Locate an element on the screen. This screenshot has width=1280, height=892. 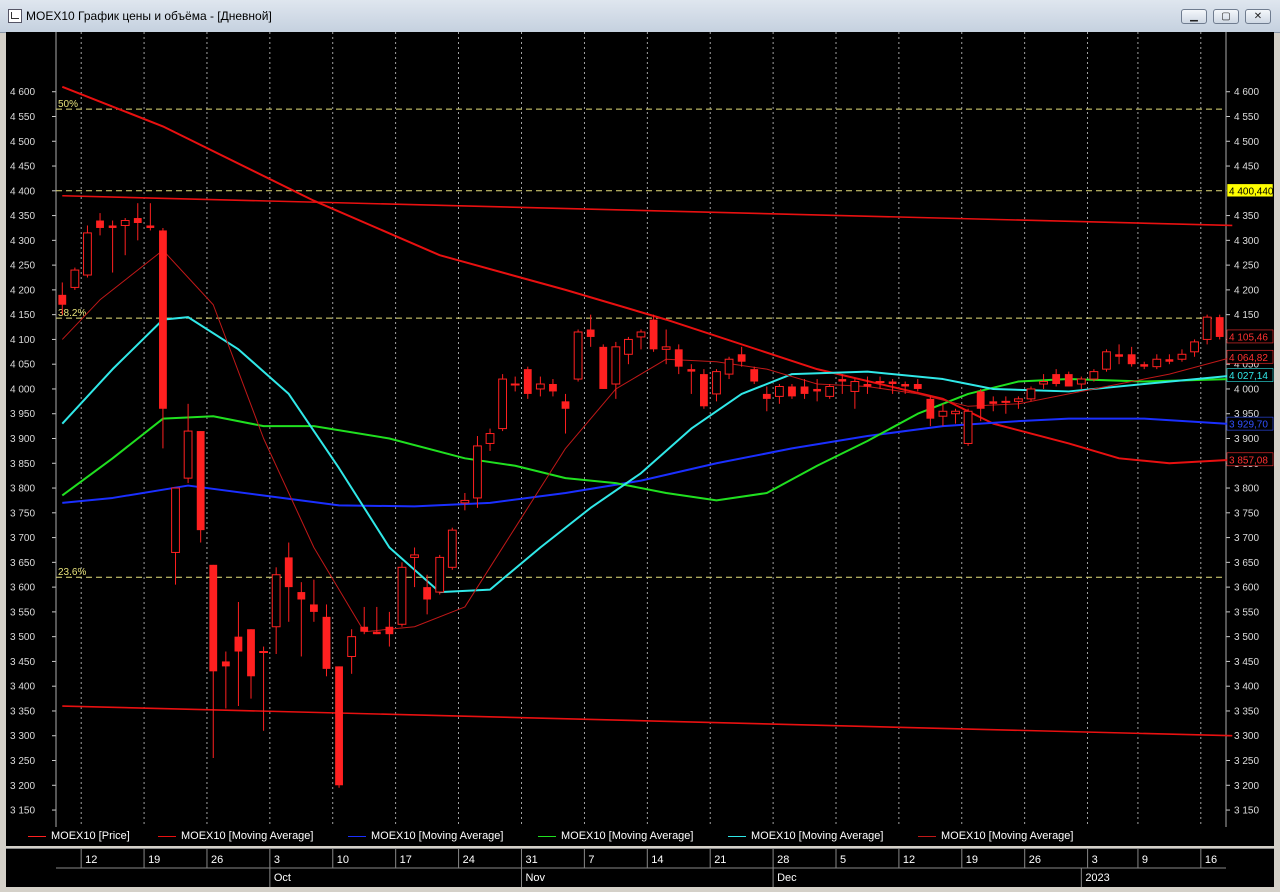
y-tick-label-right: 4 350 is located at coordinates (1246, 216).